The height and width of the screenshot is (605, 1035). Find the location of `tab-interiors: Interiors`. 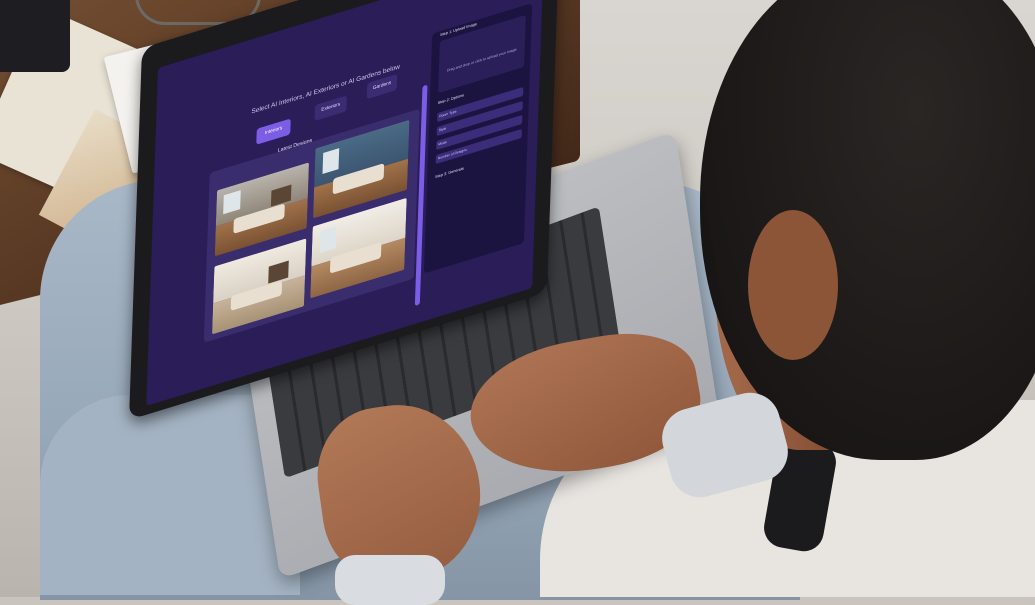

tab-interiors: Interiors is located at coordinates (273, 131).